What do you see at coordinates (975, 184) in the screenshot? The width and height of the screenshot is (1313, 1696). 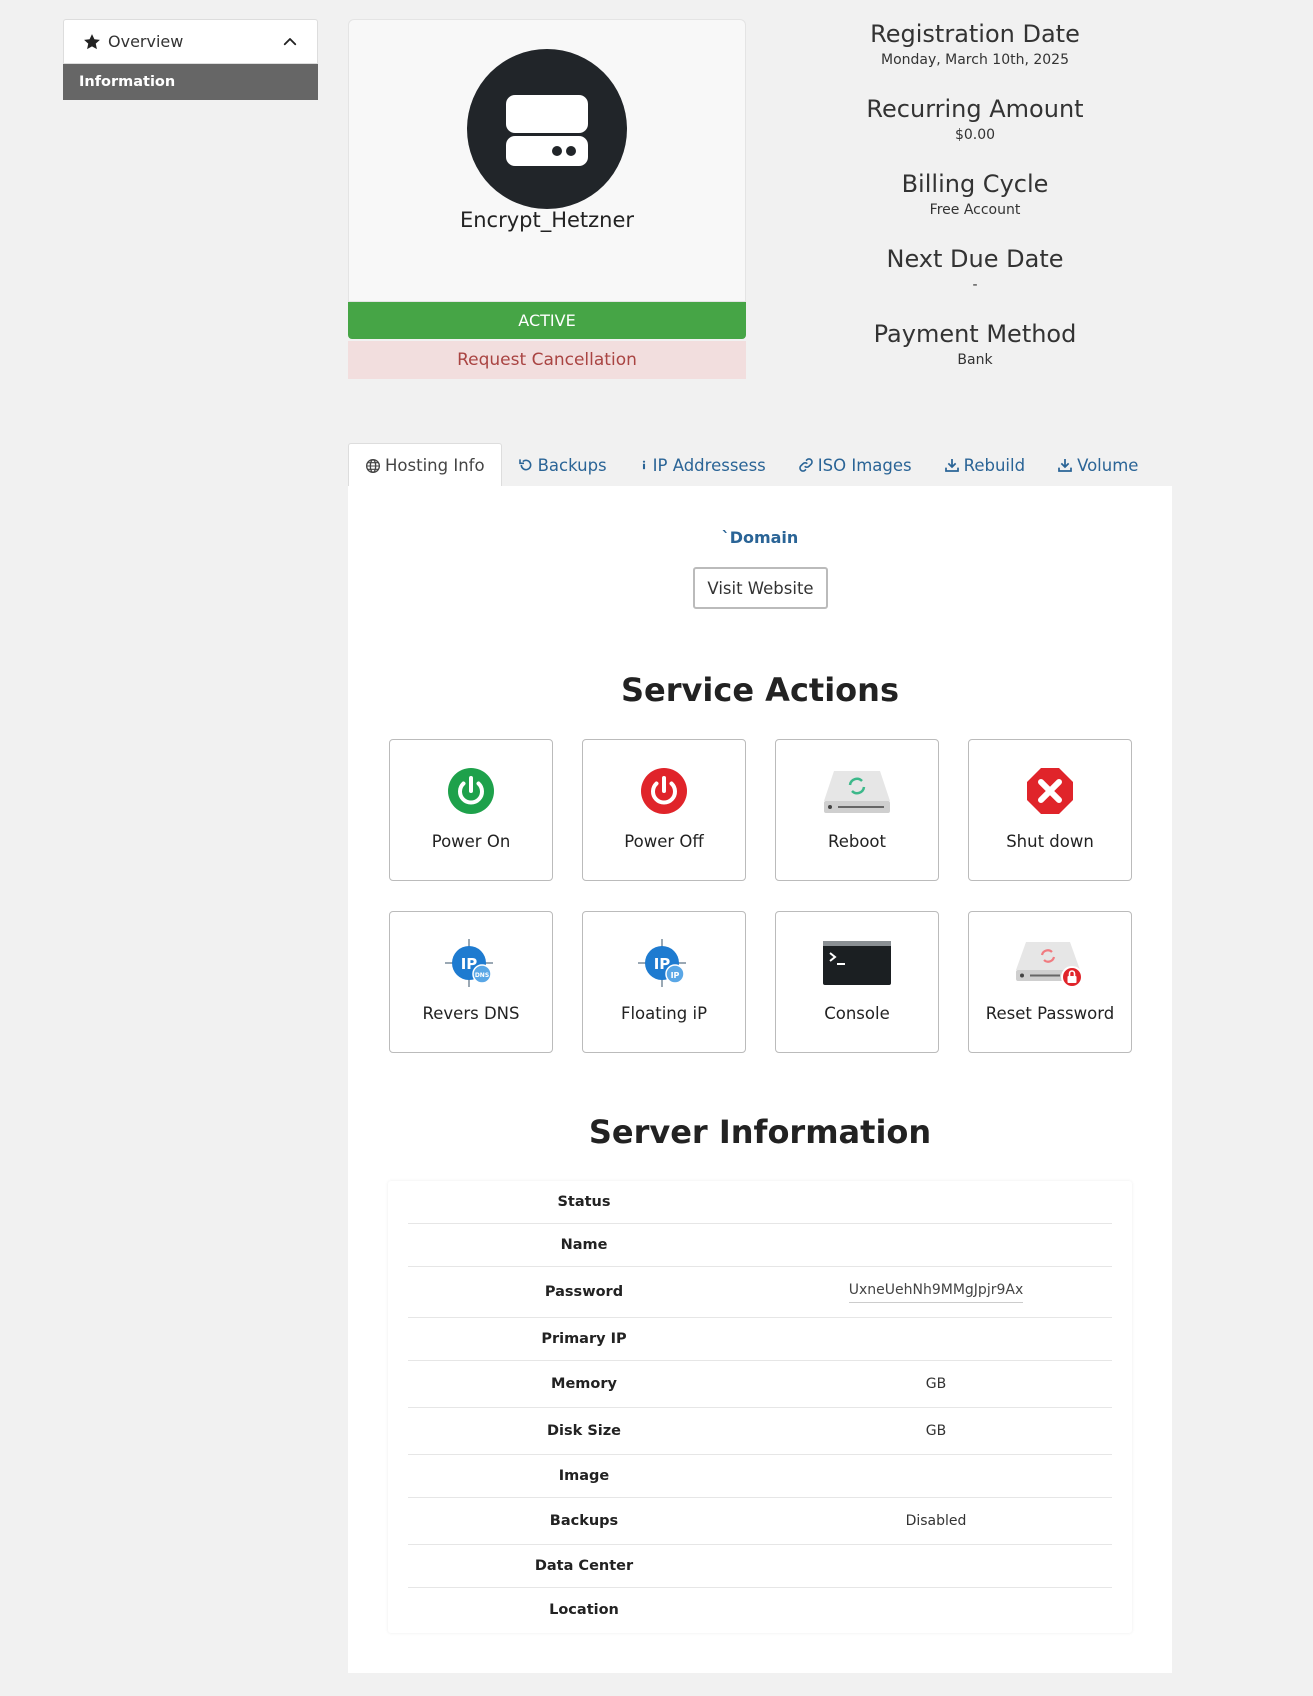 I see `billing-label: Billing Cycle` at bounding box center [975, 184].